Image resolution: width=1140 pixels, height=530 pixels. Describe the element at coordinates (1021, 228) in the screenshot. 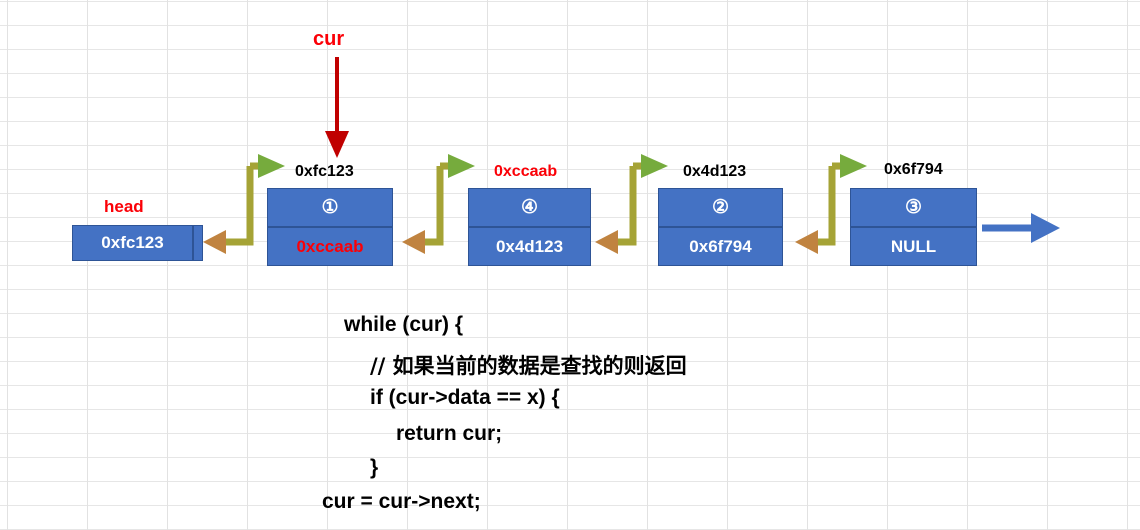

I see `tail-arrow` at that location.